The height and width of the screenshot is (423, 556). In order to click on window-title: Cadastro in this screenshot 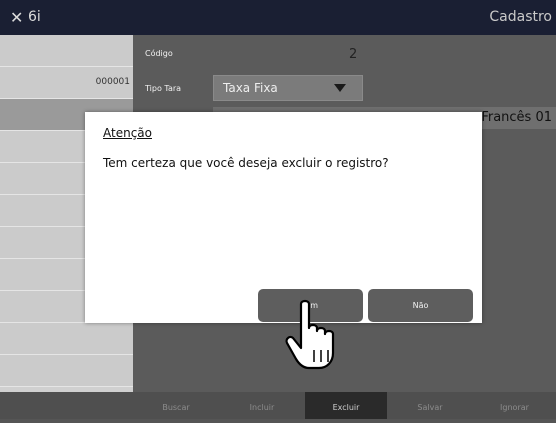, I will do `click(520, 17)`.